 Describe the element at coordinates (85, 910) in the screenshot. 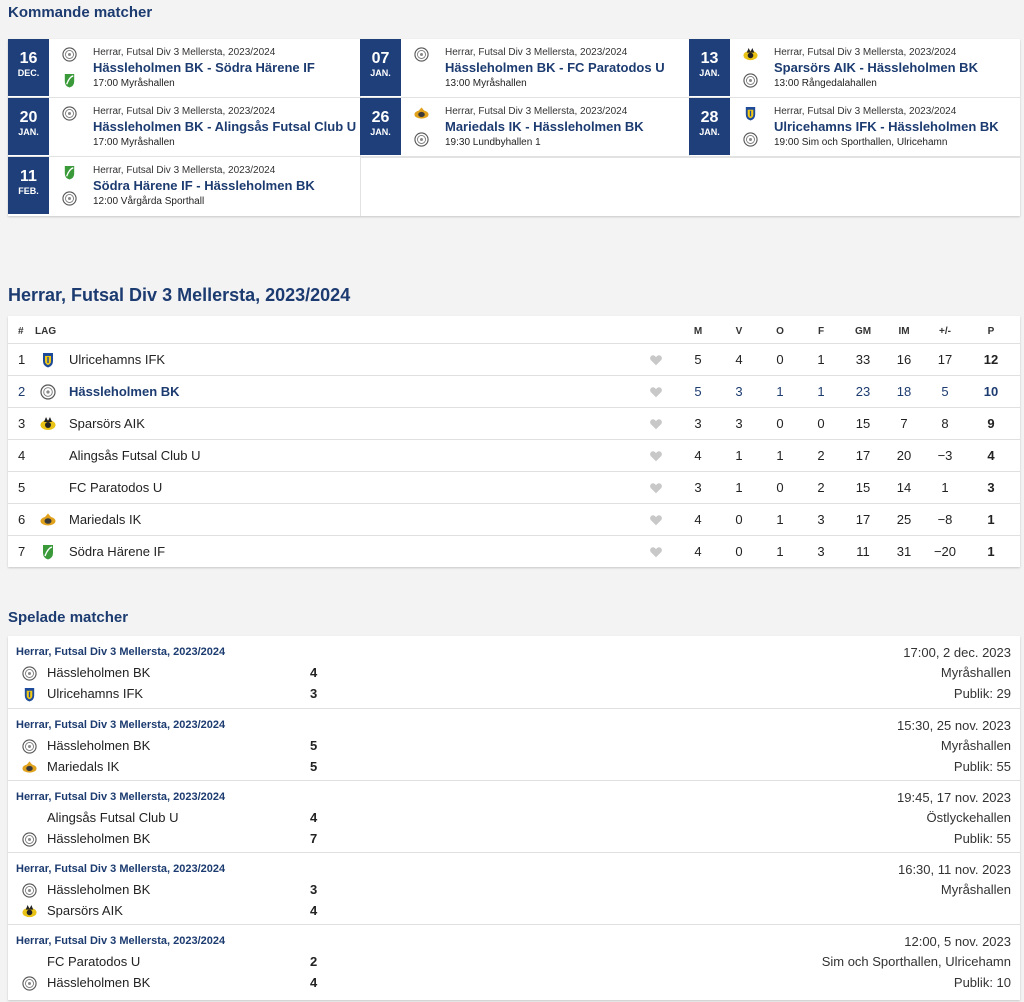

I see `played-away-team: Sparsörs AIK` at that location.